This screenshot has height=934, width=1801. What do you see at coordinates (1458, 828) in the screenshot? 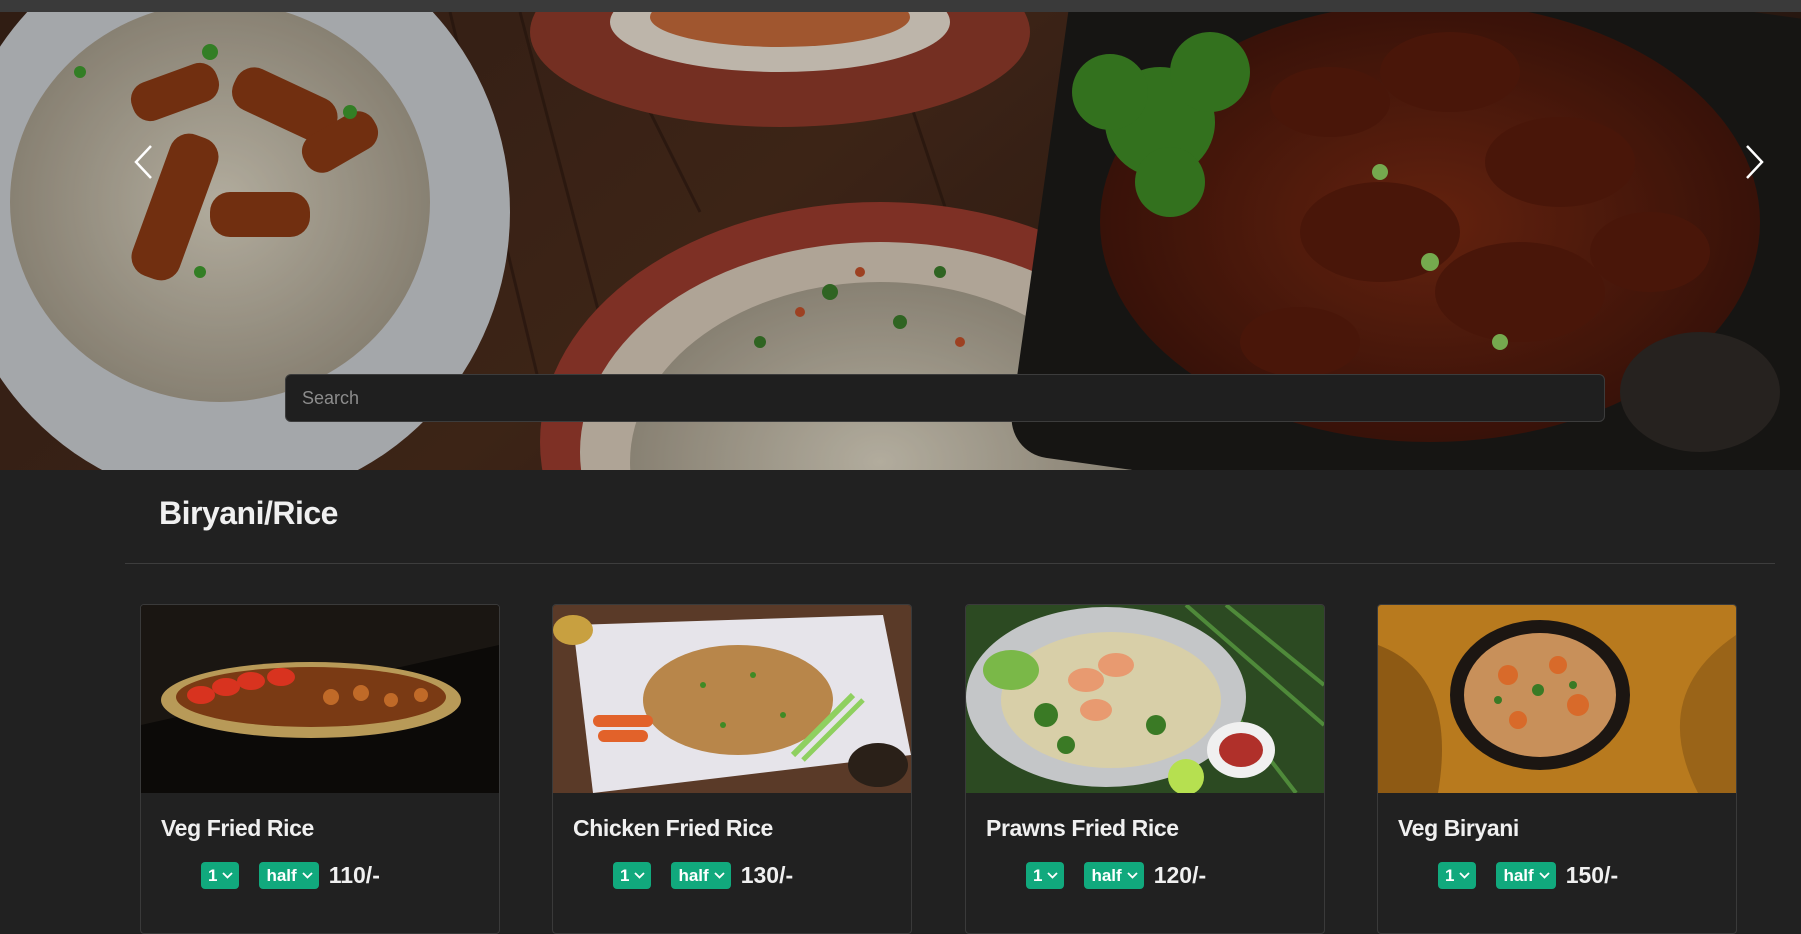
I see `item-name: Veg Biryani` at bounding box center [1458, 828].